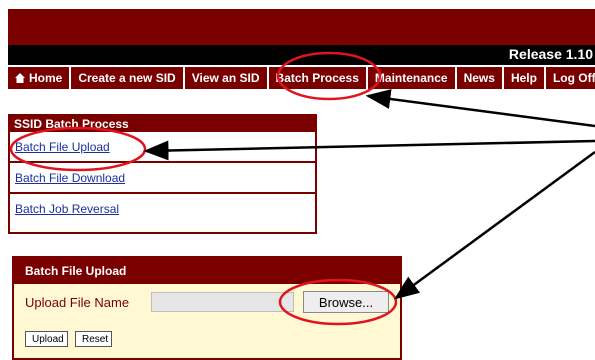  I want to click on batch-process-title: SSID Batch Process, so click(162, 124).